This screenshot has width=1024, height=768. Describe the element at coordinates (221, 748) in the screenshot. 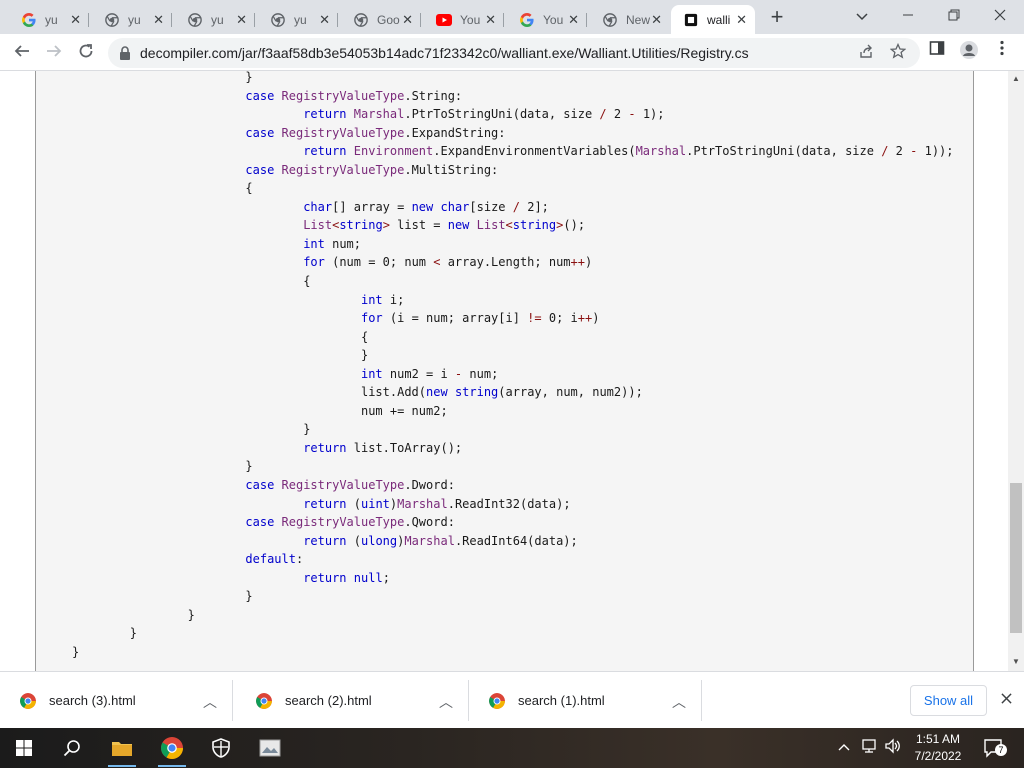

I see `security-app-button` at that location.